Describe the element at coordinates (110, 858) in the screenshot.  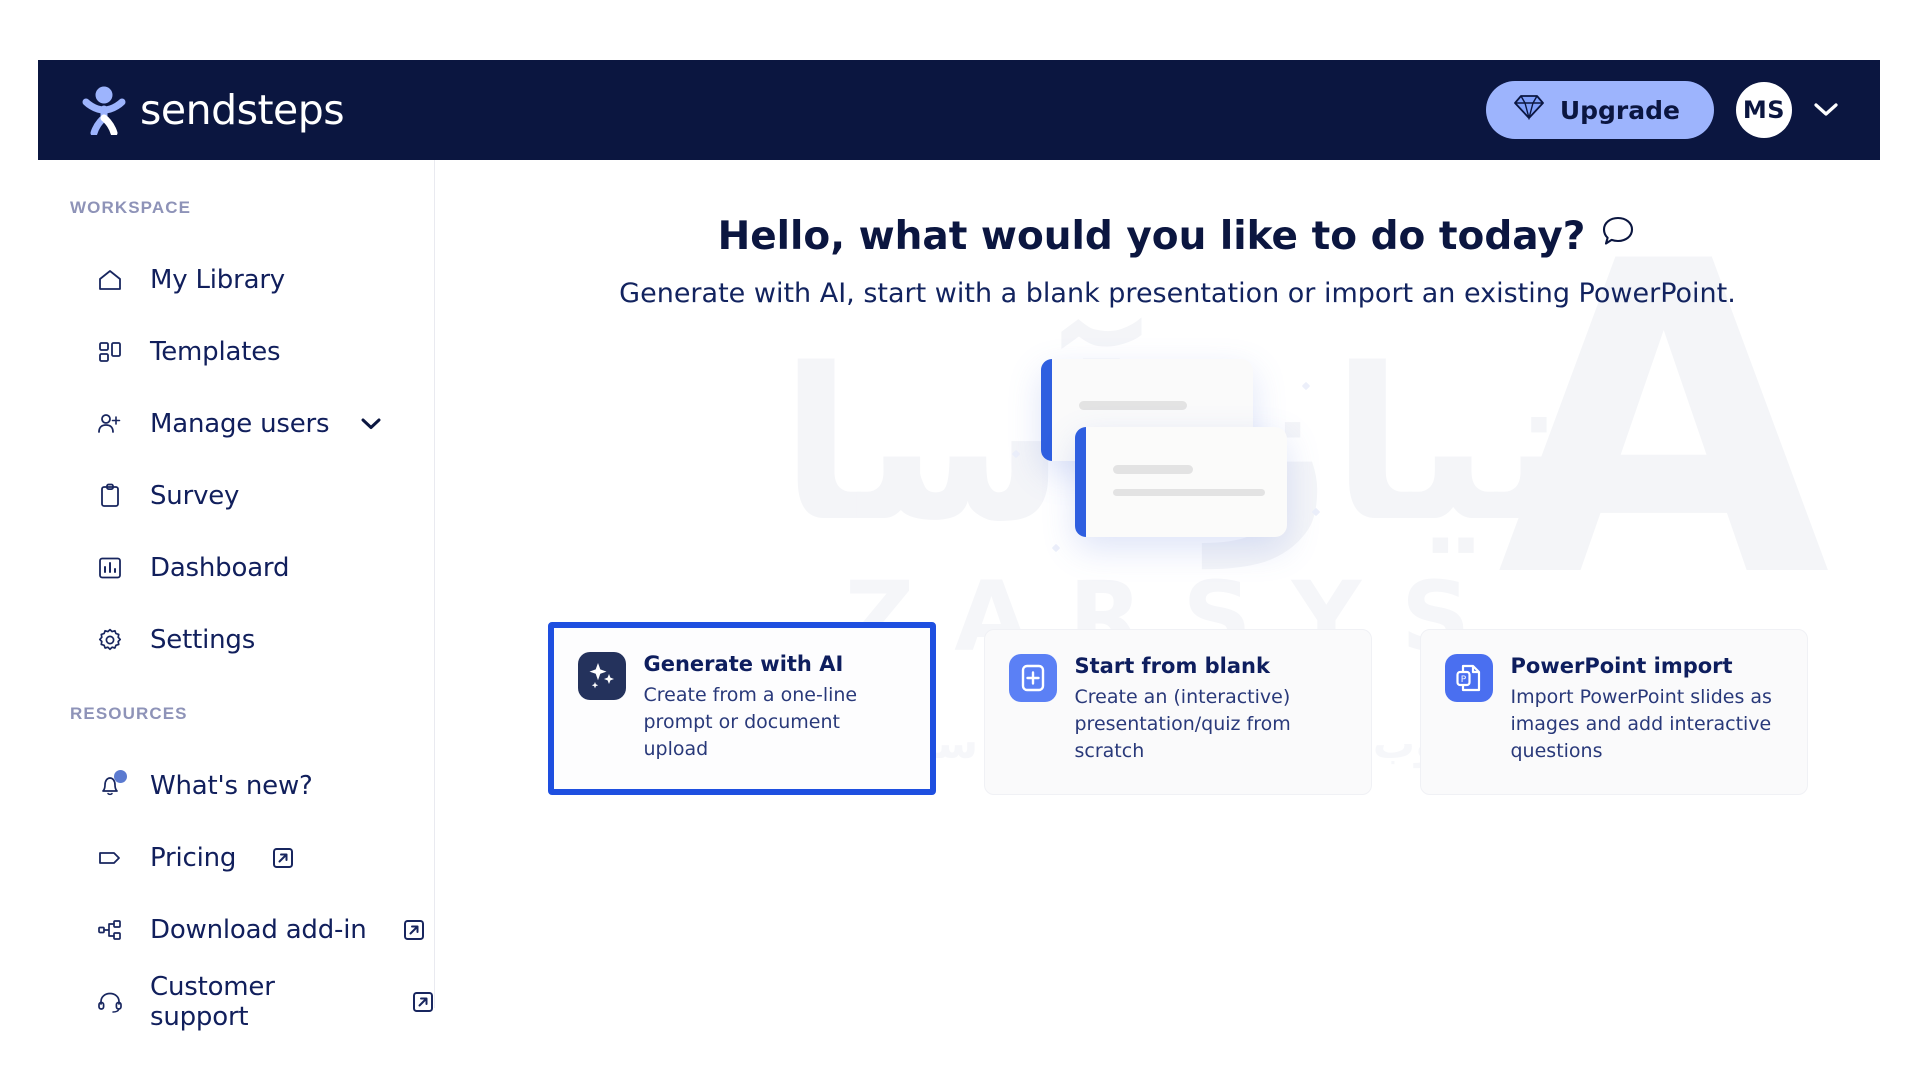
I see `tag-icon` at that location.